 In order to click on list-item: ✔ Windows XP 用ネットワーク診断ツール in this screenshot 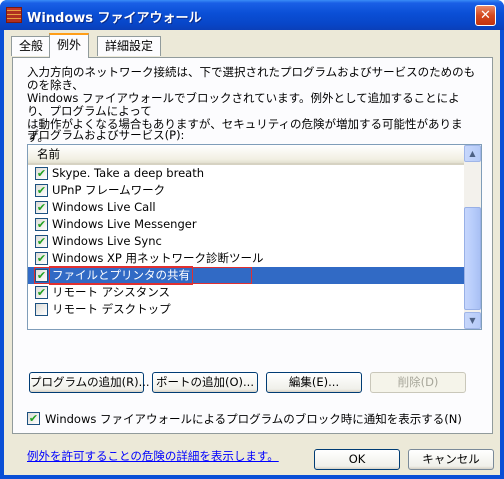, I will do `click(246, 258)`.